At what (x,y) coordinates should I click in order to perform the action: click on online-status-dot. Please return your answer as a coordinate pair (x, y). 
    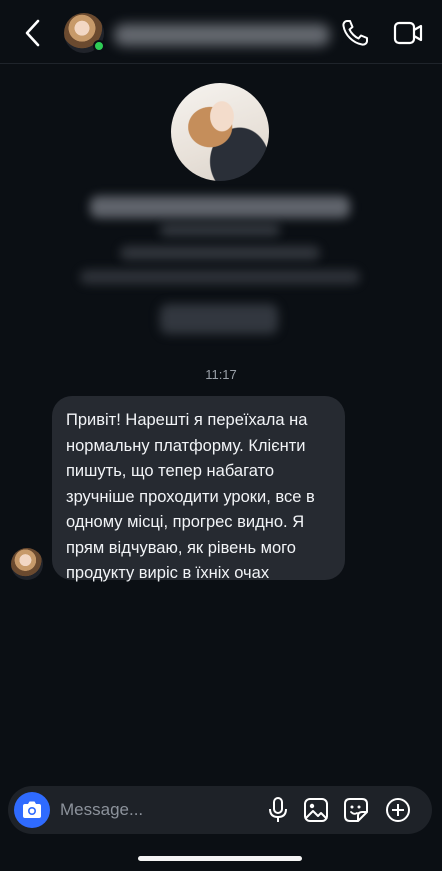
    Looking at the image, I should click on (99, 46).